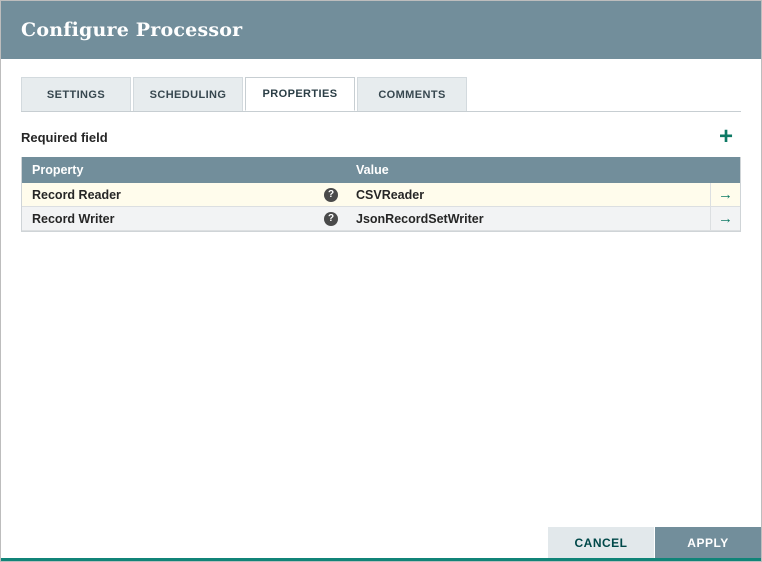  Describe the element at coordinates (76, 194) in the screenshot. I see `property-name: Record Reader` at that location.